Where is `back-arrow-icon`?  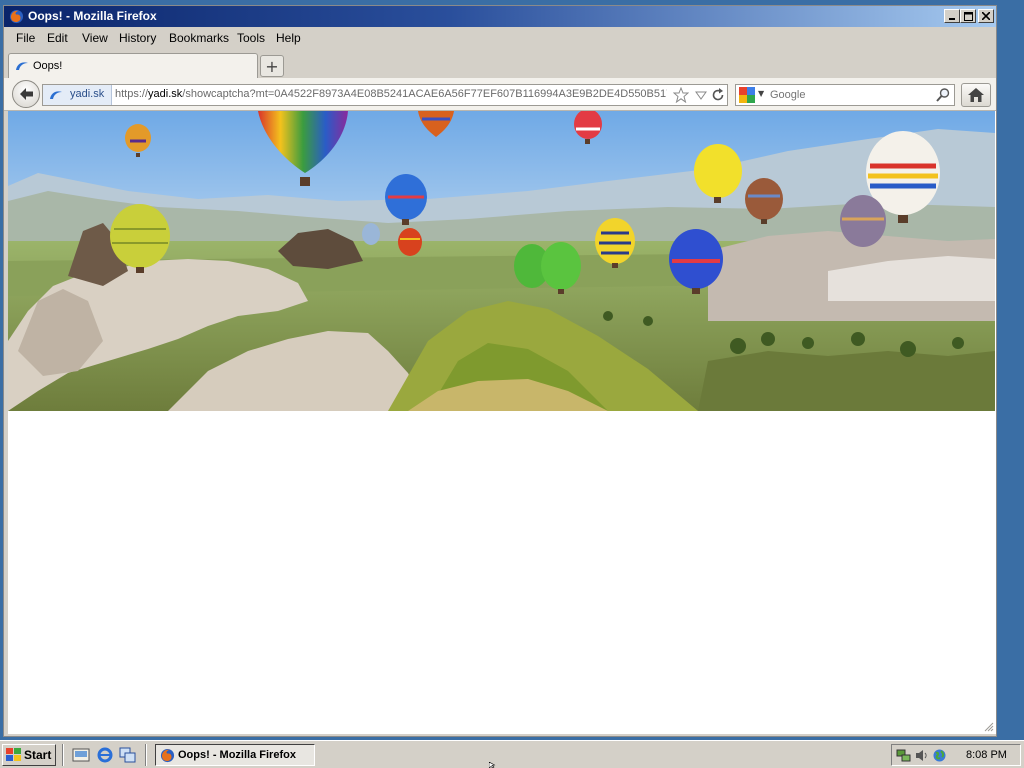 back-arrow-icon is located at coordinates (26, 94).